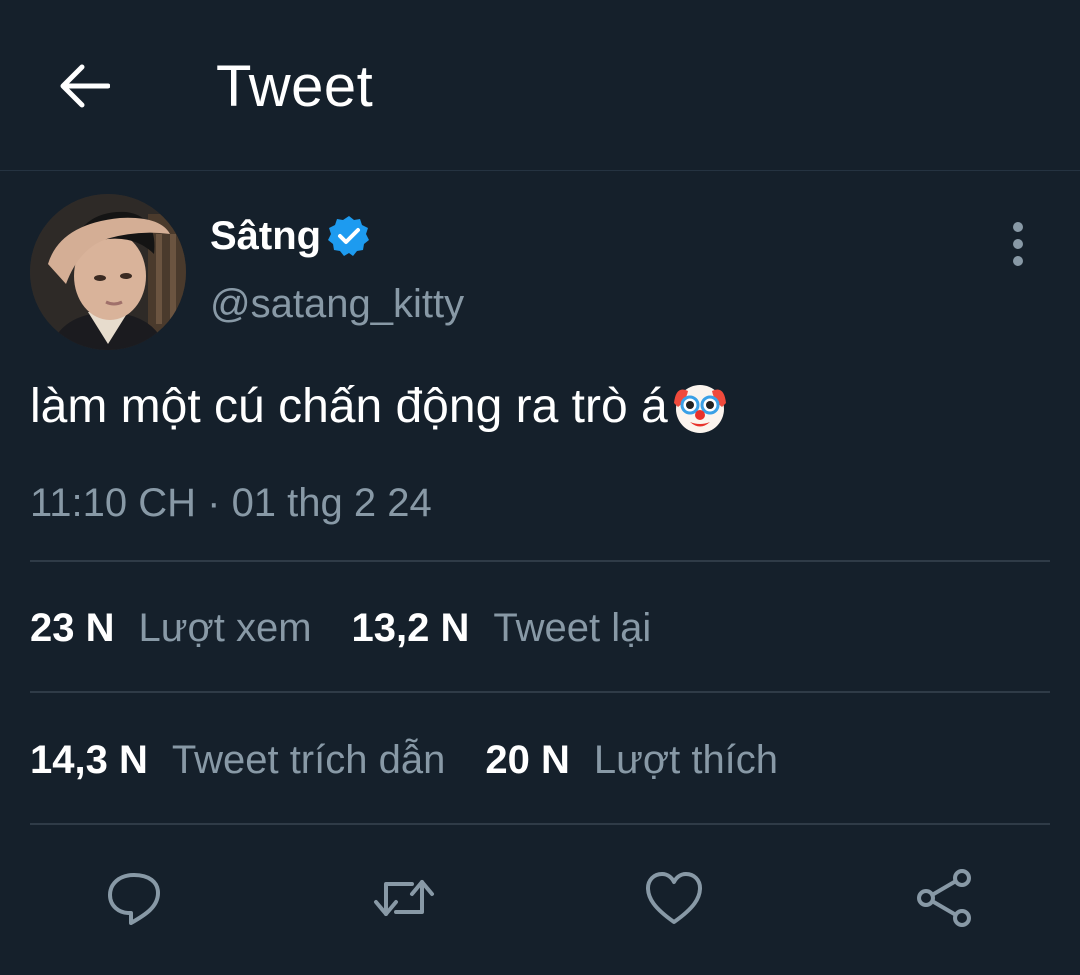 The height and width of the screenshot is (975, 1080). Describe the element at coordinates (699, 409) in the screenshot. I see `clown-face-emoji` at that location.